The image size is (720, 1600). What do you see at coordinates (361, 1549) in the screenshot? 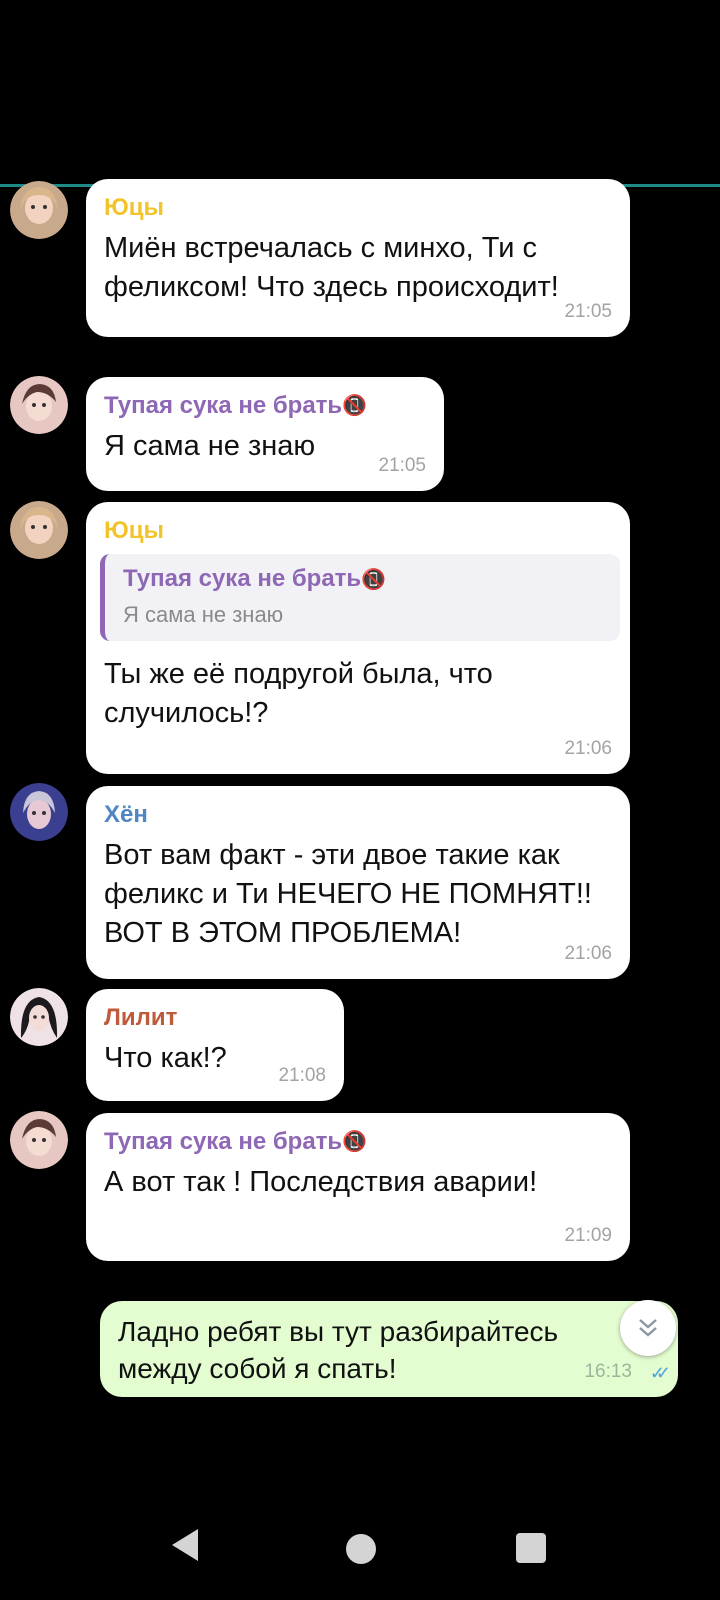
I see `circle-home-icon` at bounding box center [361, 1549].